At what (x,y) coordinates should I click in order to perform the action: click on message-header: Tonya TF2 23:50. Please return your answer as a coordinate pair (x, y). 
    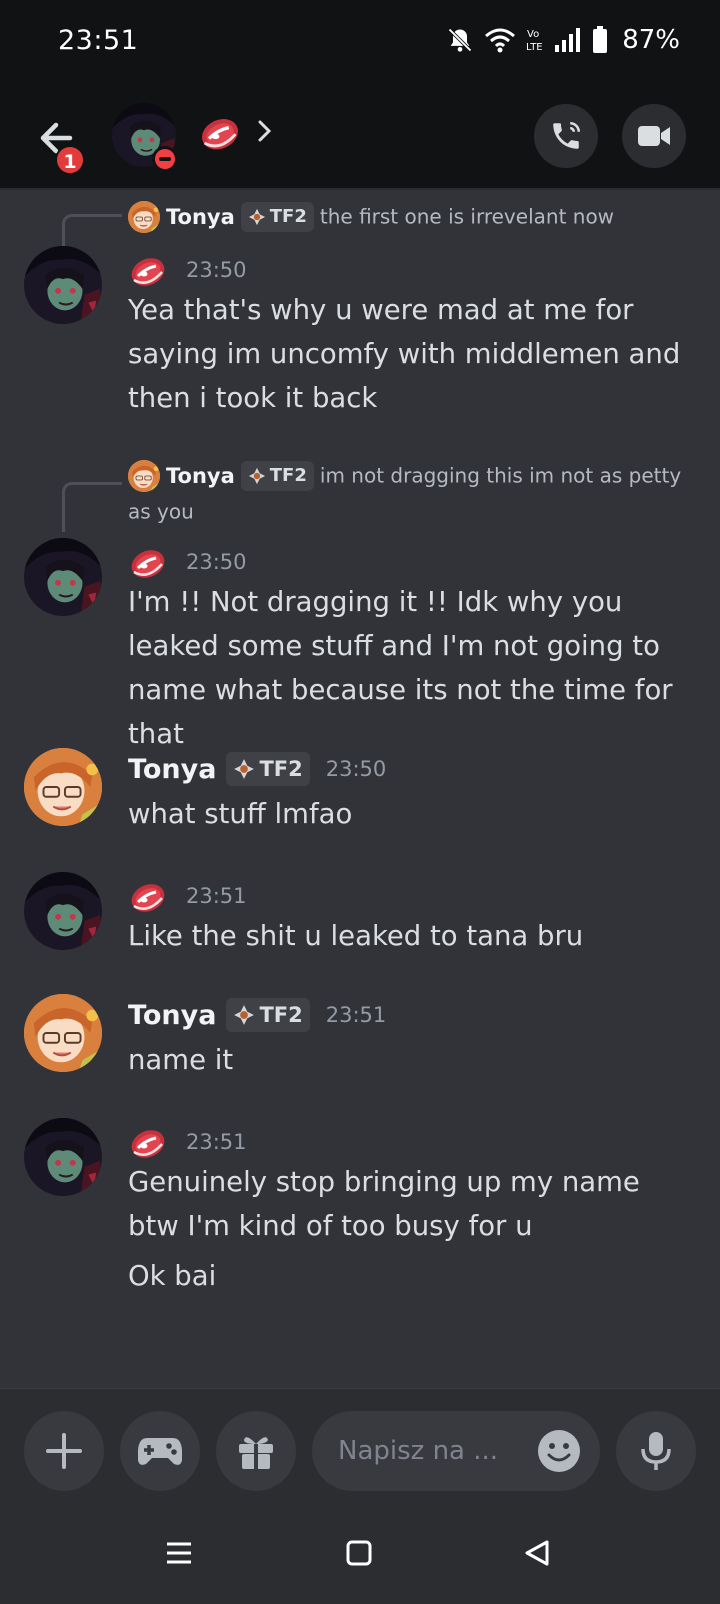
    Looking at the image, I should click on (257, 769).